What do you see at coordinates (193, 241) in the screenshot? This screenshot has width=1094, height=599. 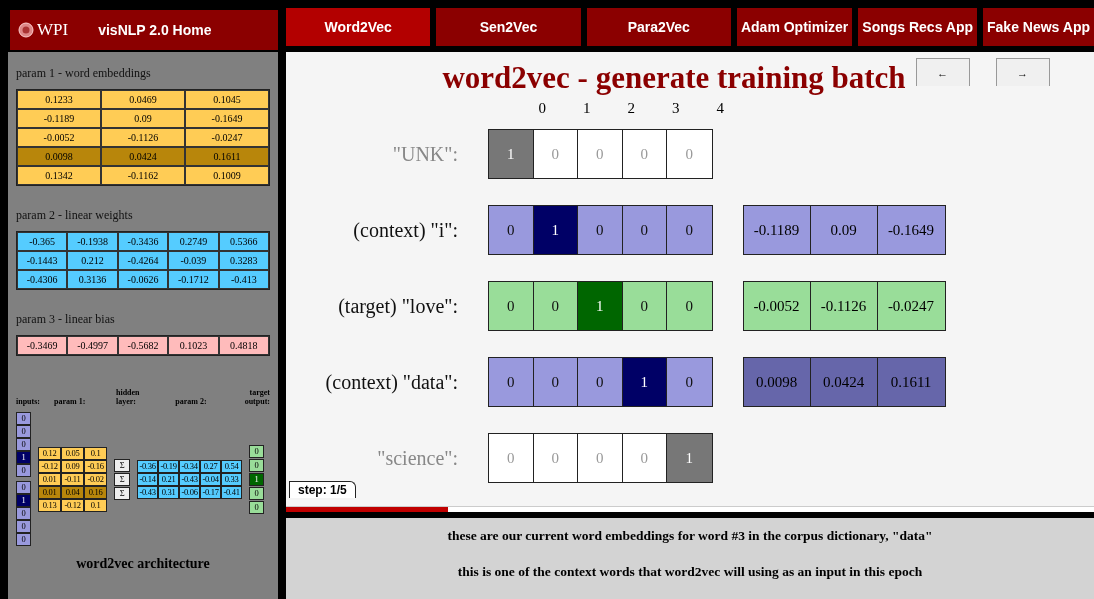 I see `table-cell: 0.2749` at bounding box center [193, 241].